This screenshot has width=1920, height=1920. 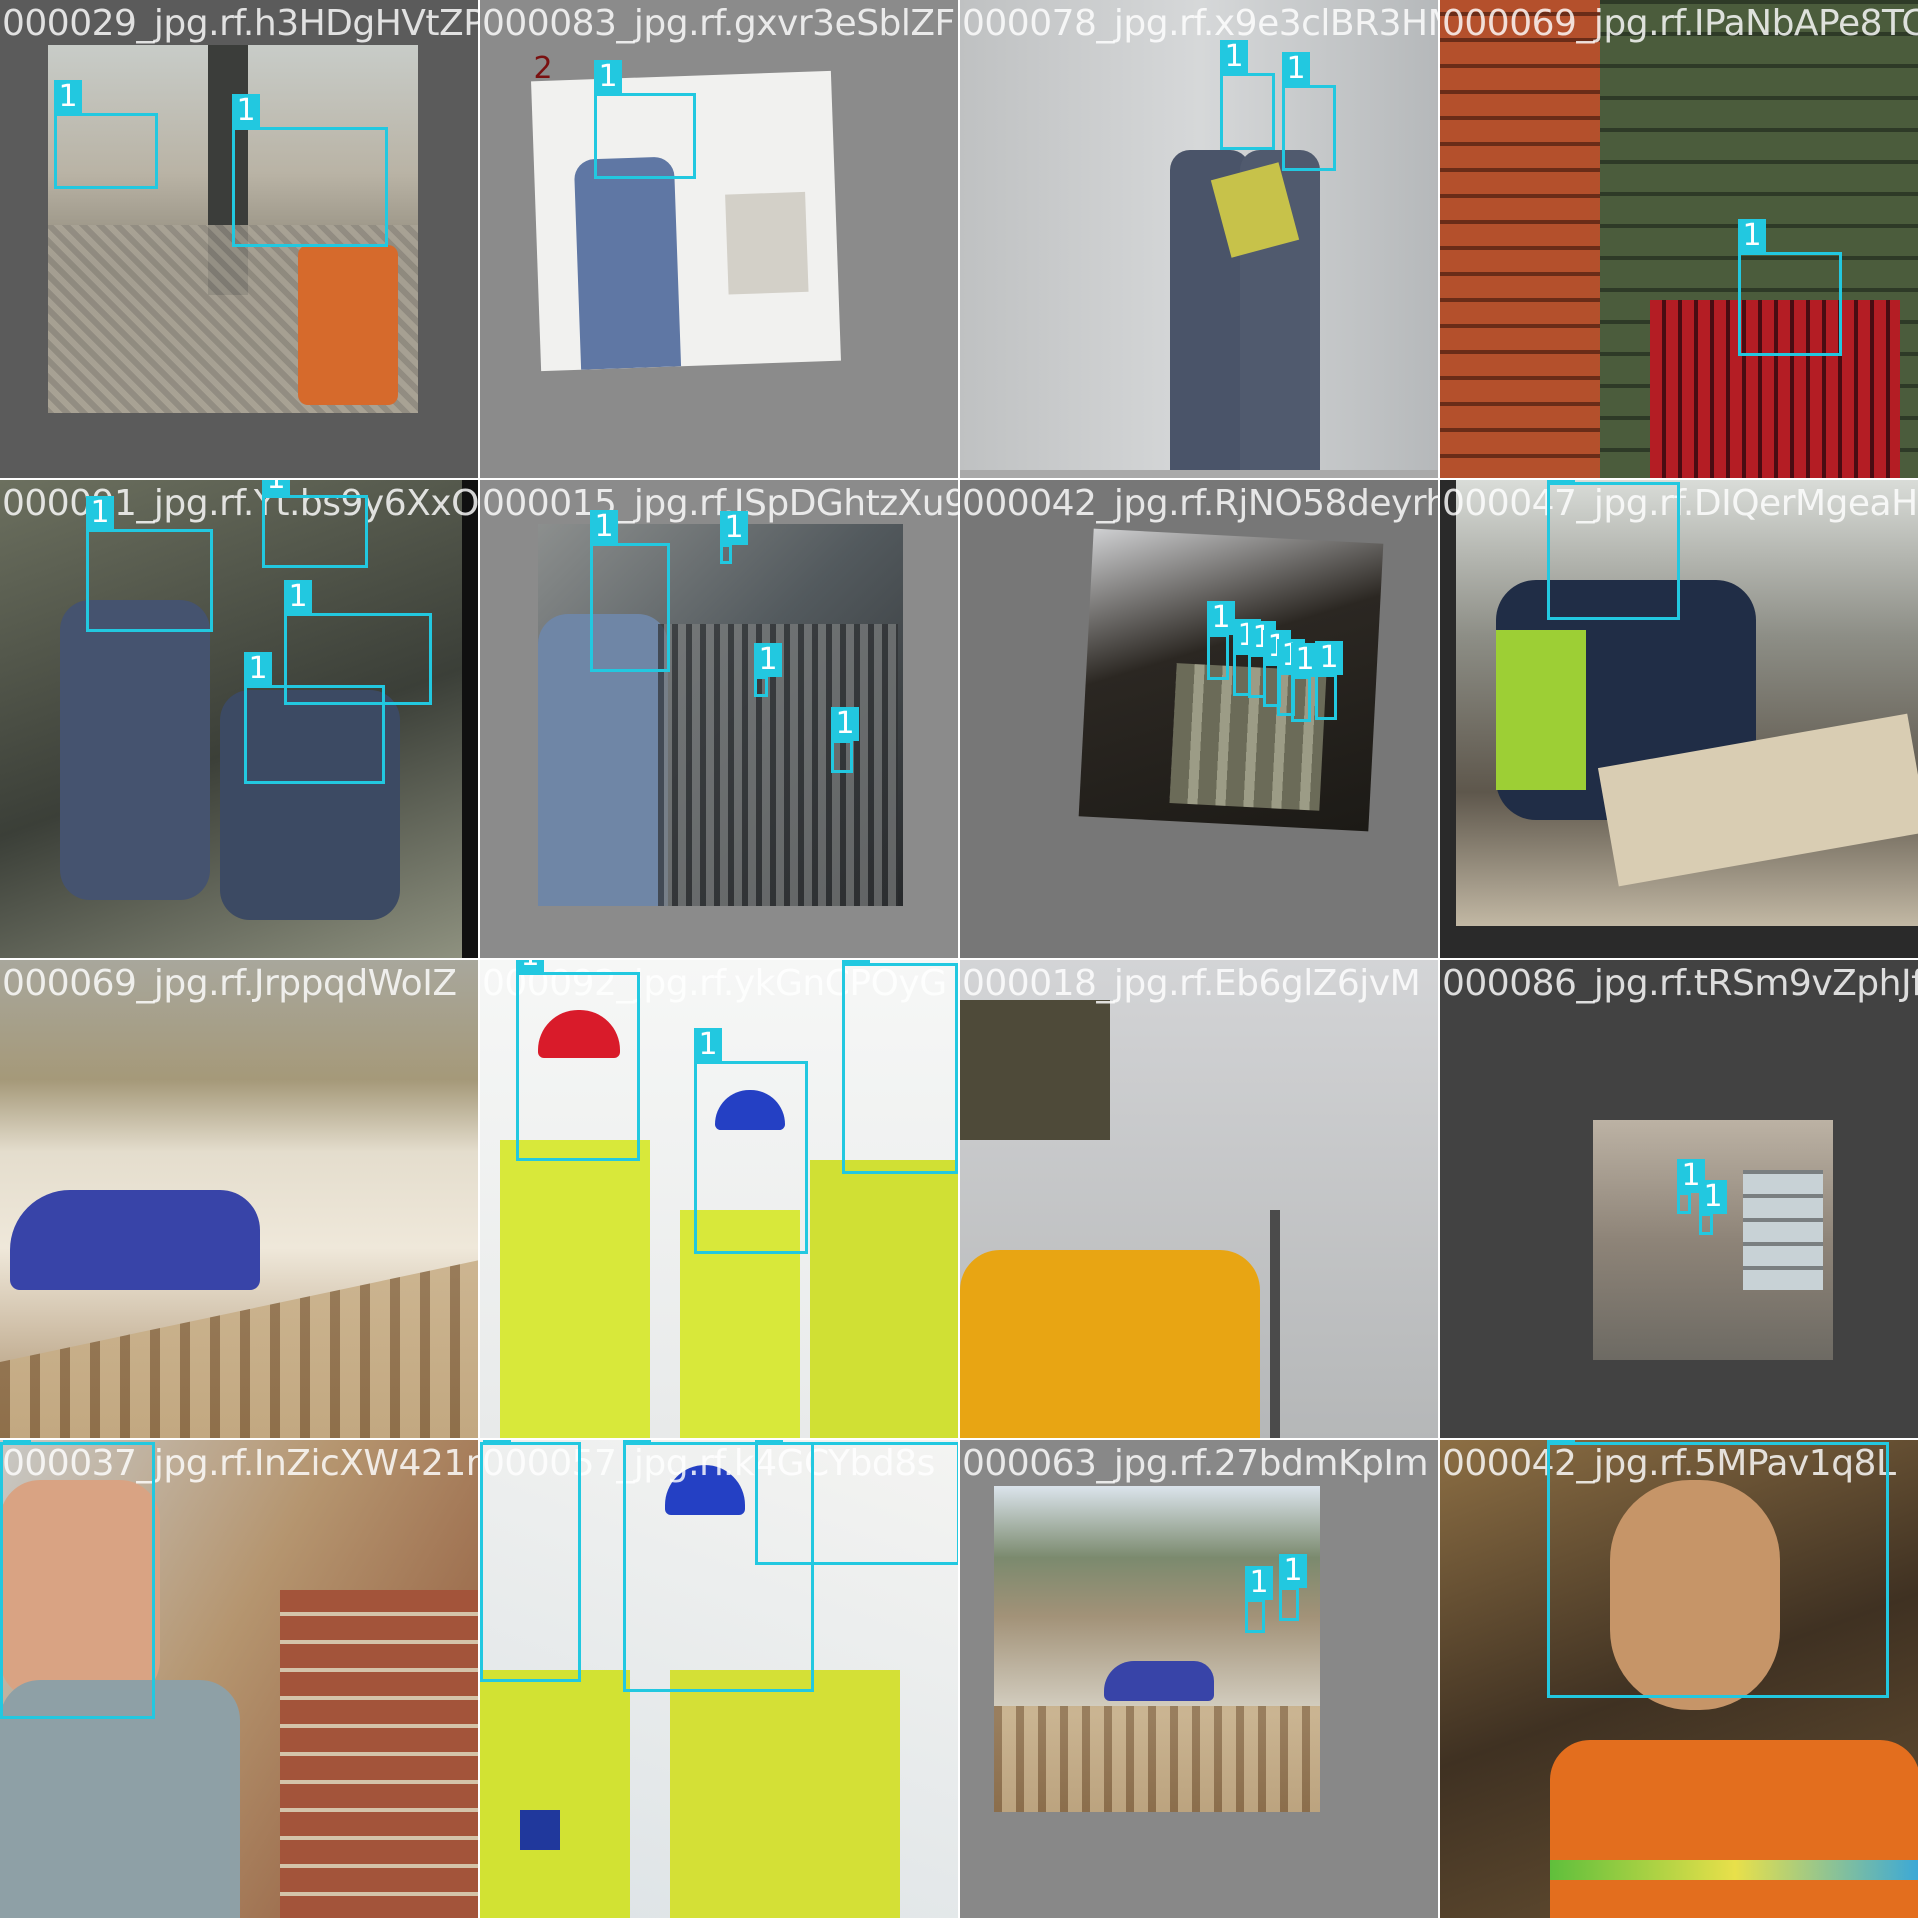 I want to click on tile-15: 000042_jpg.rf.5MPav1q8L 1, so click(x=1680, y=1680).